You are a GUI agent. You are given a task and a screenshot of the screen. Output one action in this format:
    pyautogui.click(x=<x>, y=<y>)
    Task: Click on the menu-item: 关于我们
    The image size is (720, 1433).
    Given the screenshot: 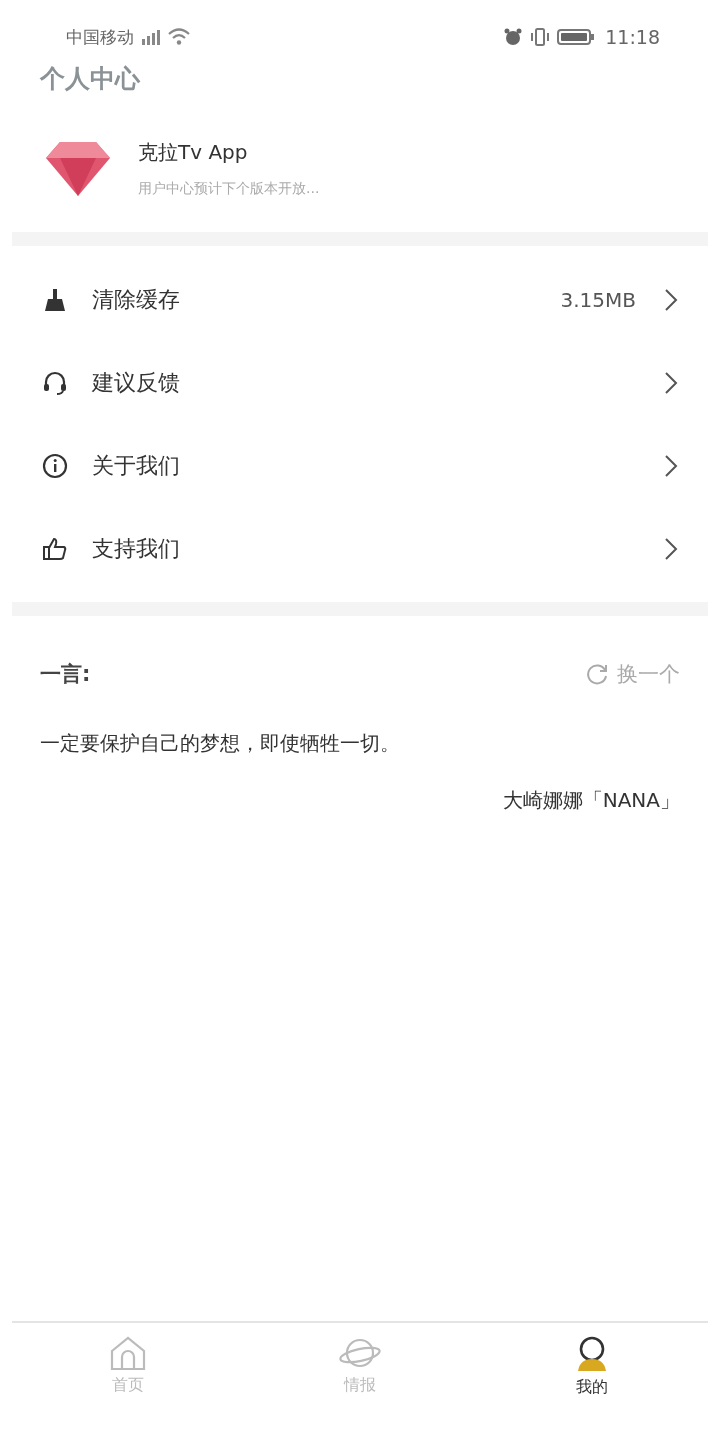 What is the action you would take?
    pyautogui.click(x=360, y=465)
    